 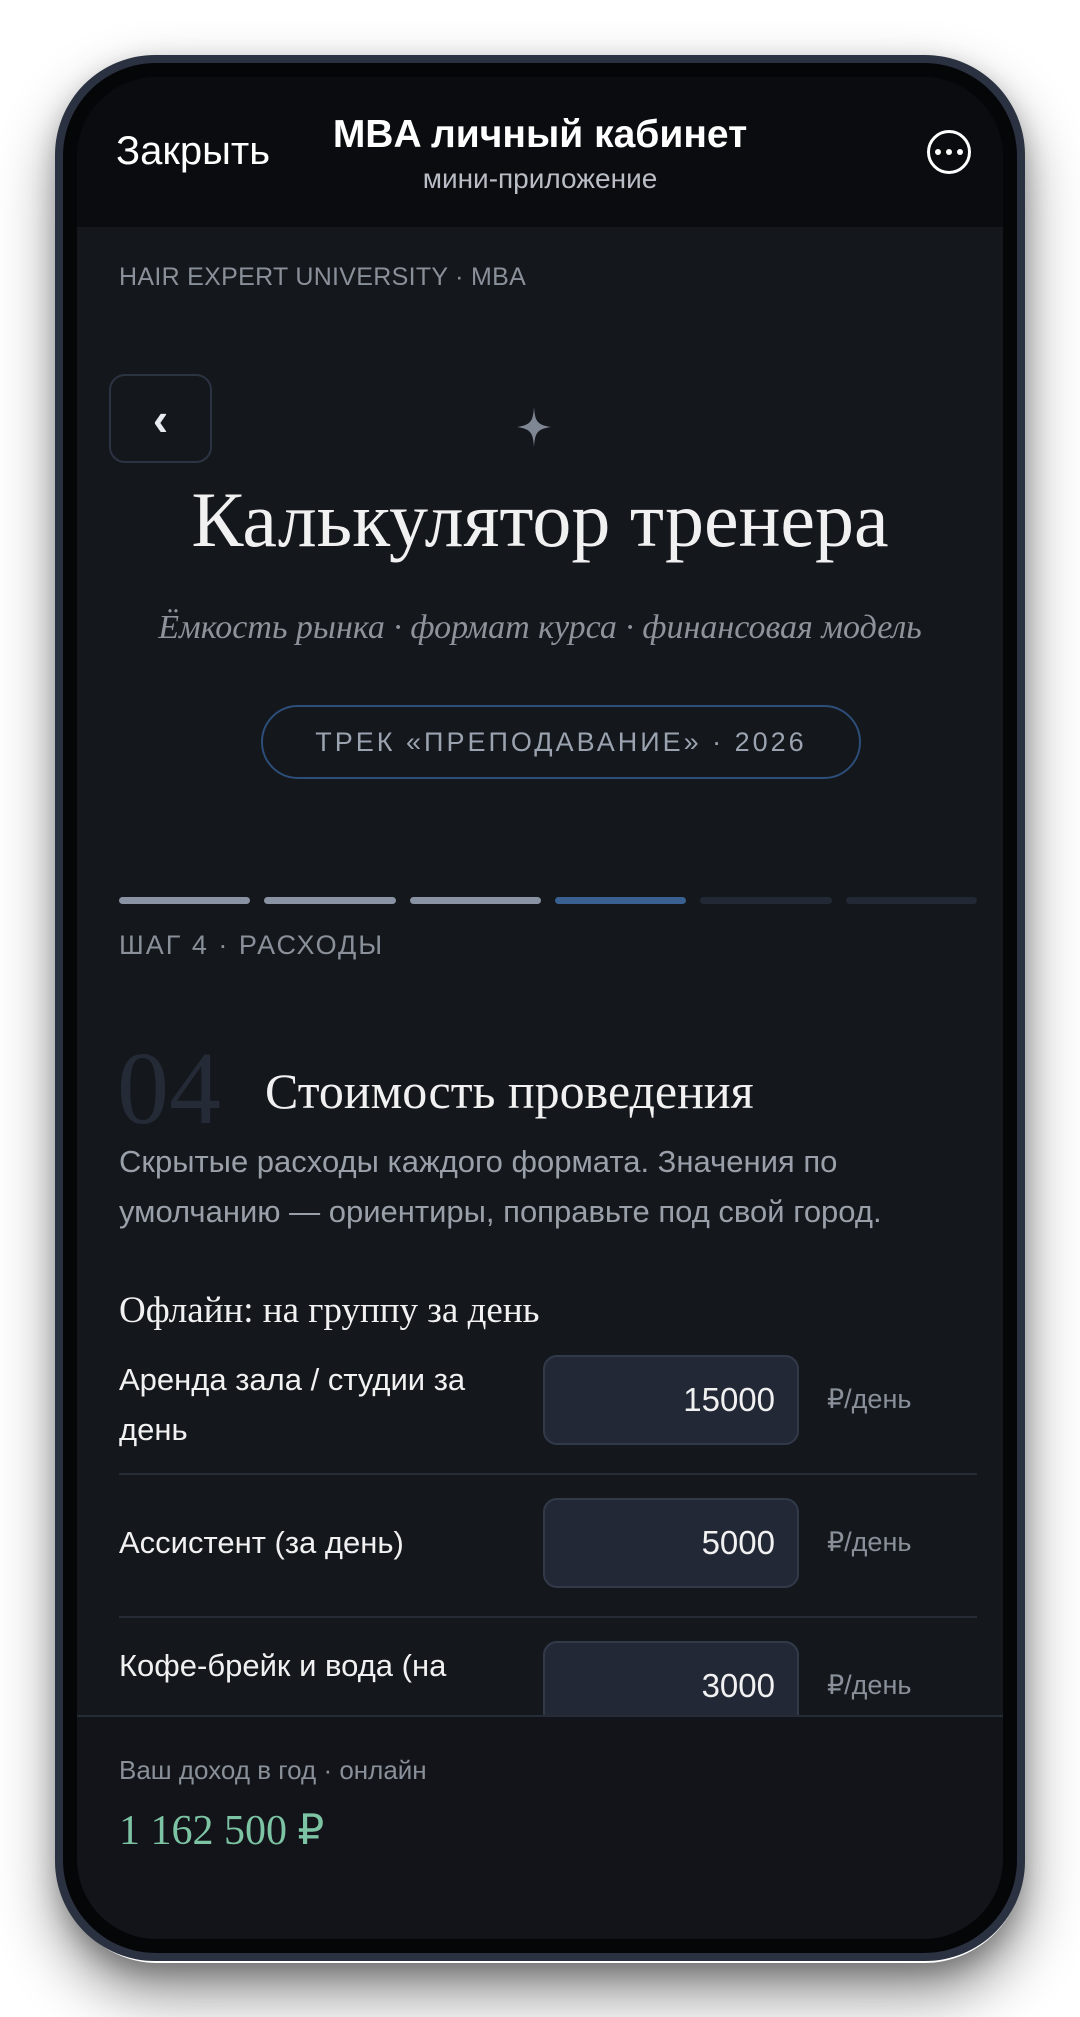 What do you see at coordinates (671, 1400) in the screenshot?
I see `rent-cost-input: 15000` at bounding box center [671, 1400].